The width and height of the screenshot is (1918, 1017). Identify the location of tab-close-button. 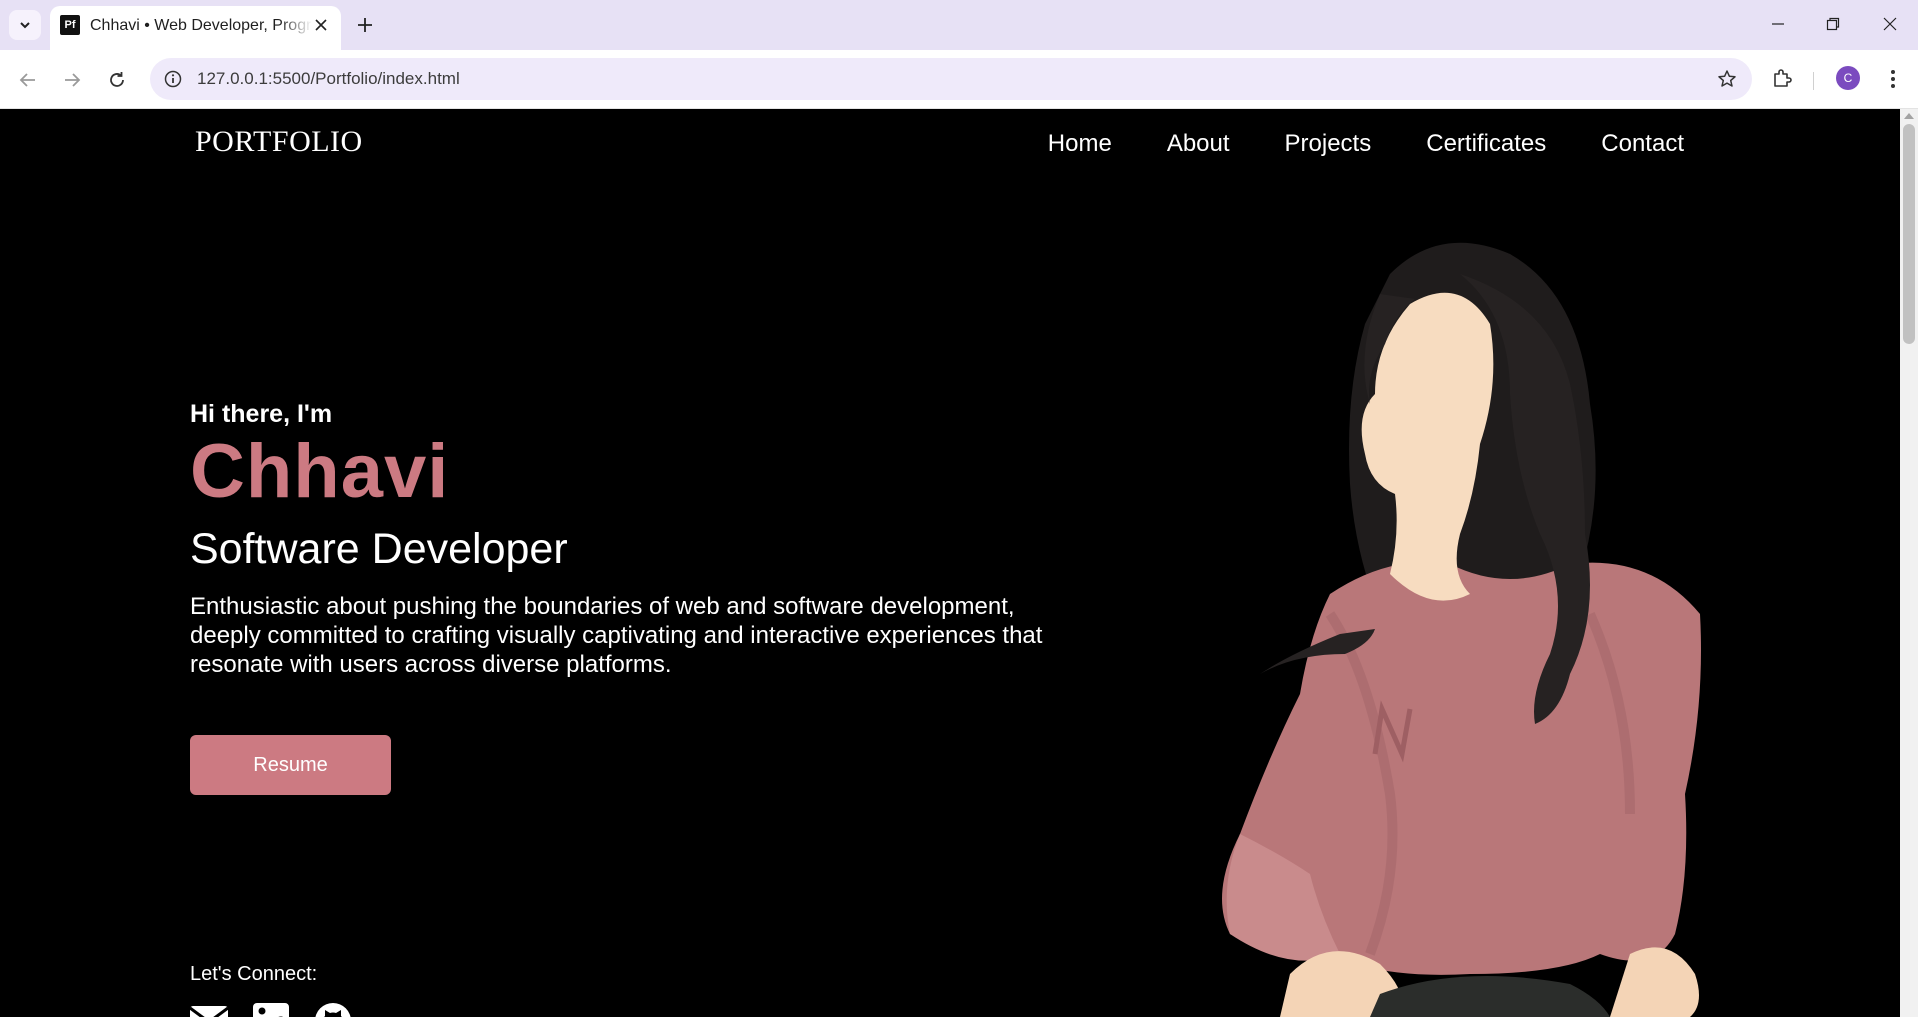
(321, 25).